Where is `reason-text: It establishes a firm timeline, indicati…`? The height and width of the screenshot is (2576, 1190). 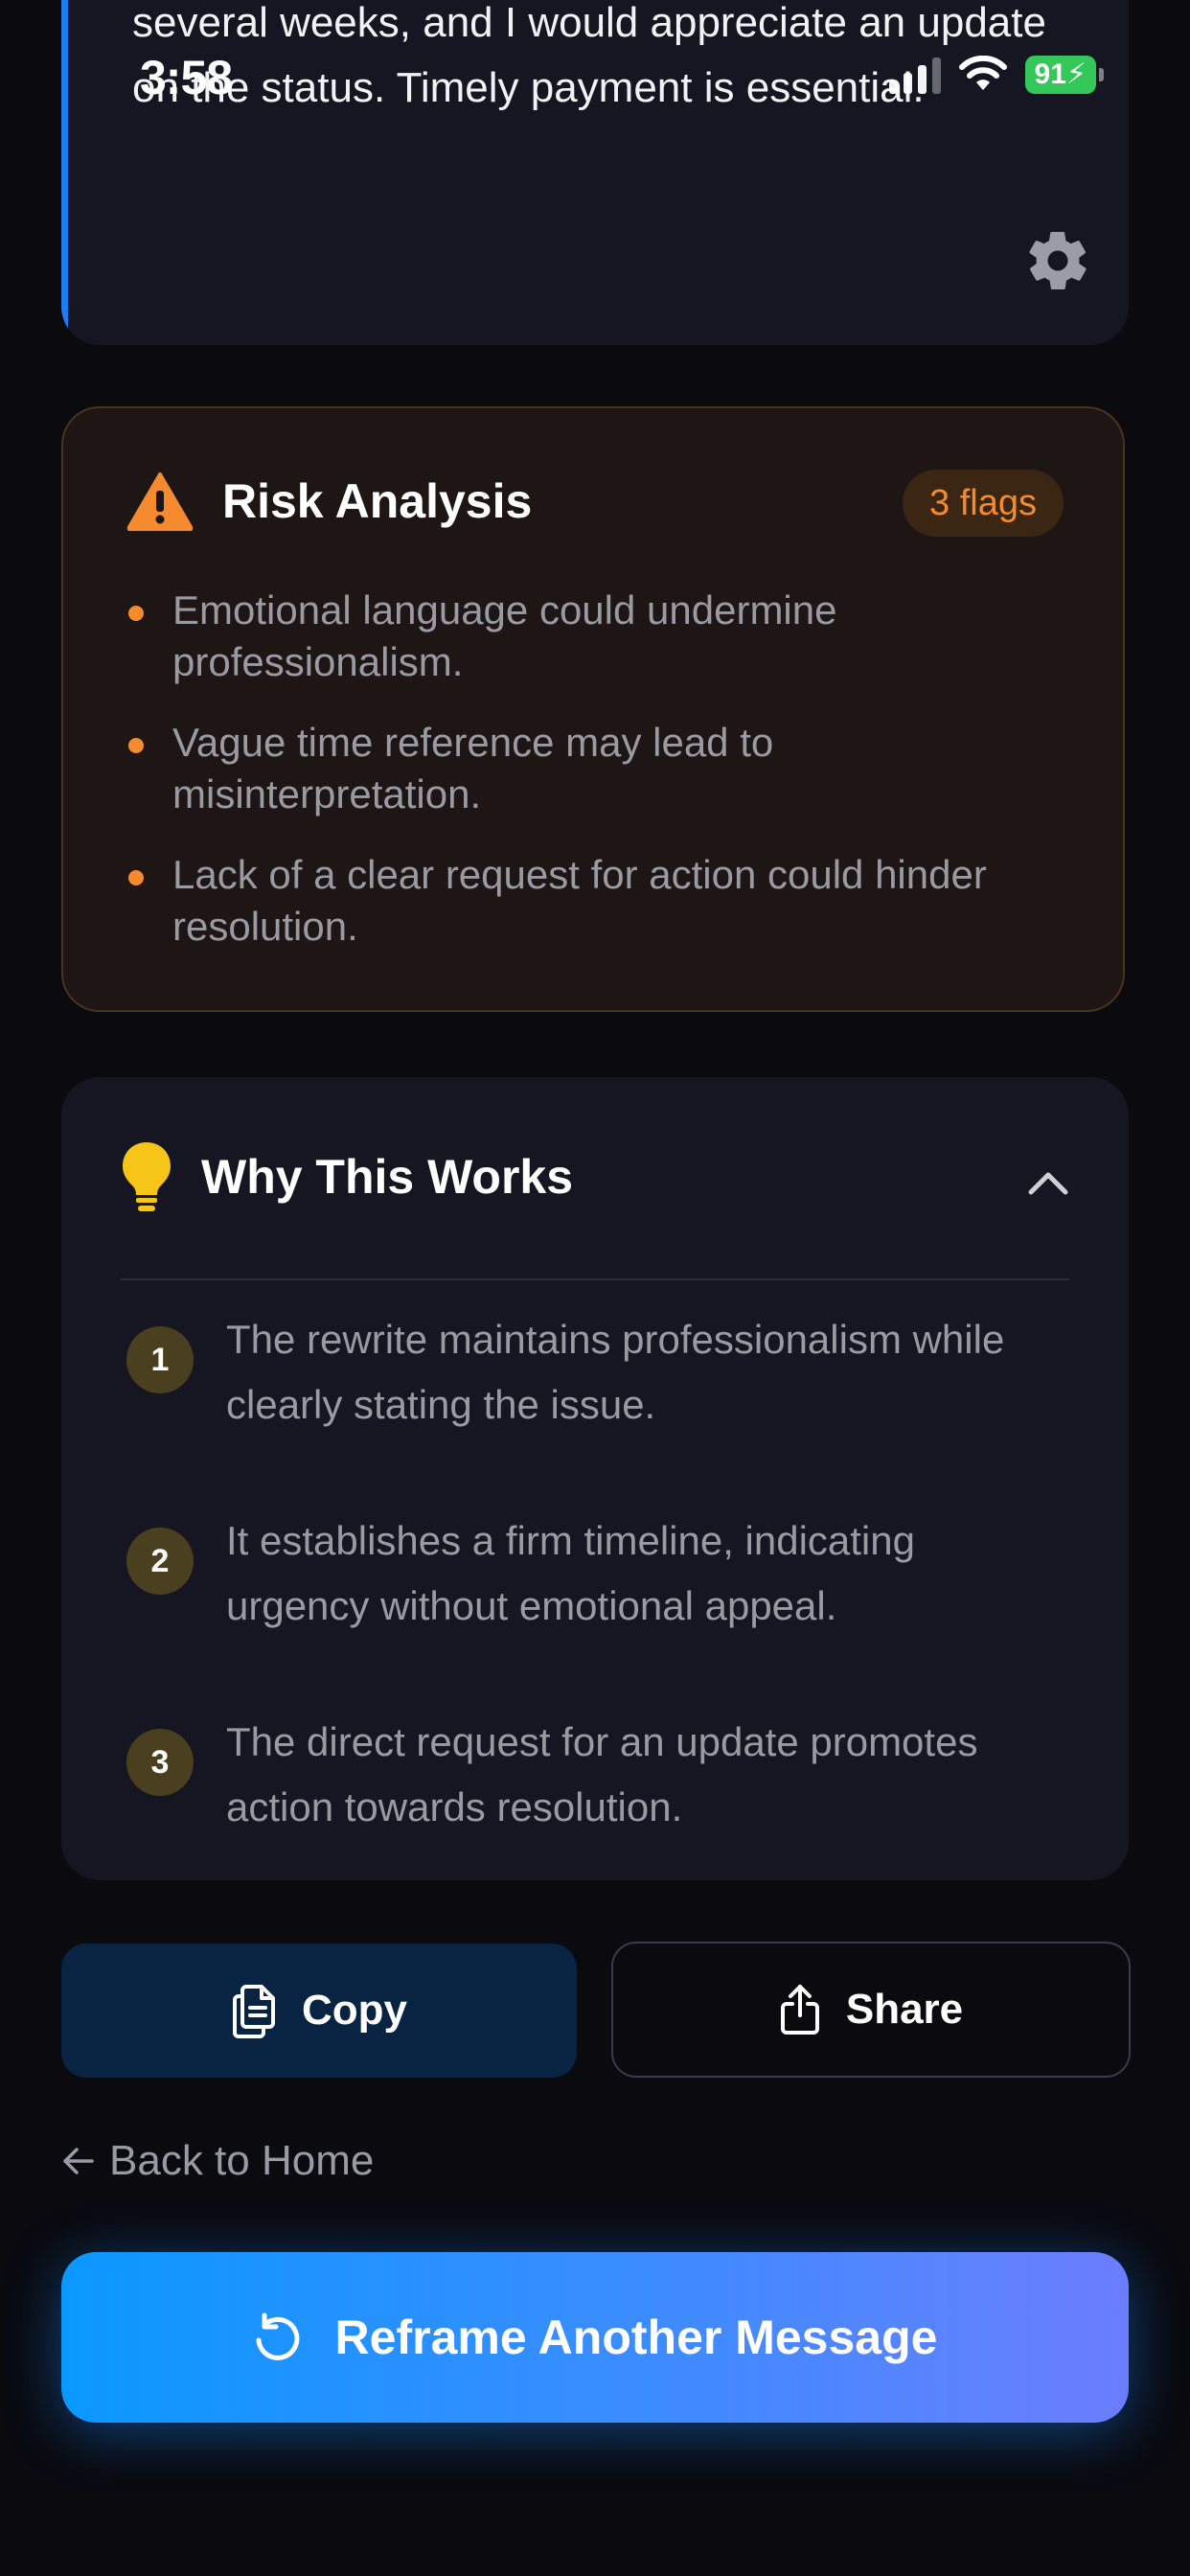 reason-text: It establishes a firm timeline, indicati… is located at coordinates (571, 1573).